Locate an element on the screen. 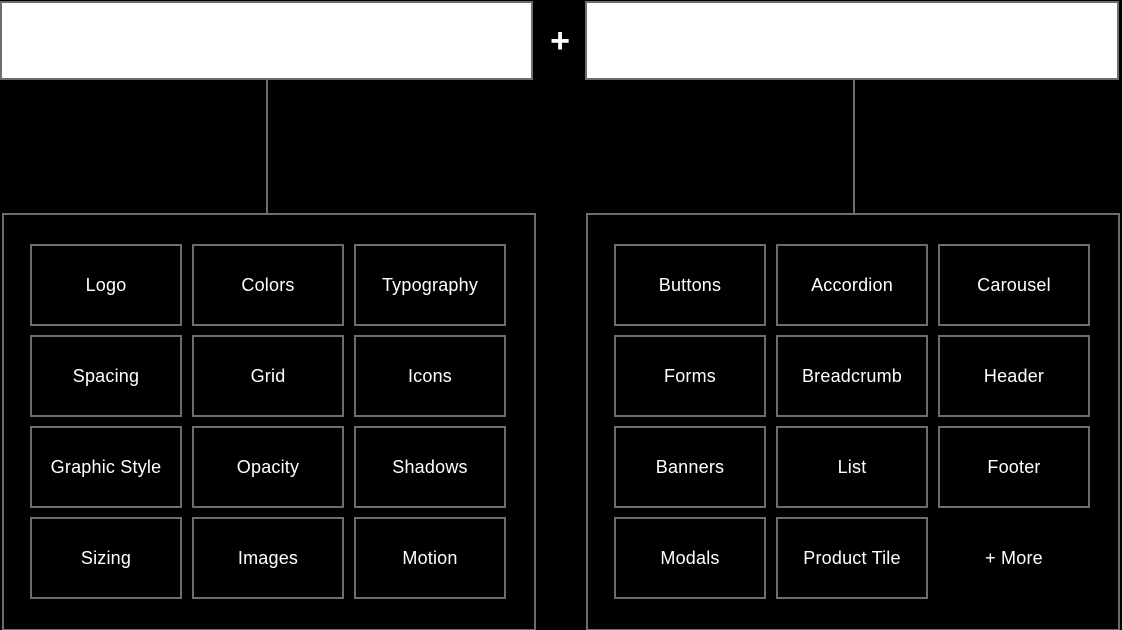  cell-plus-more: + More is located at coordinates (1014, 558).